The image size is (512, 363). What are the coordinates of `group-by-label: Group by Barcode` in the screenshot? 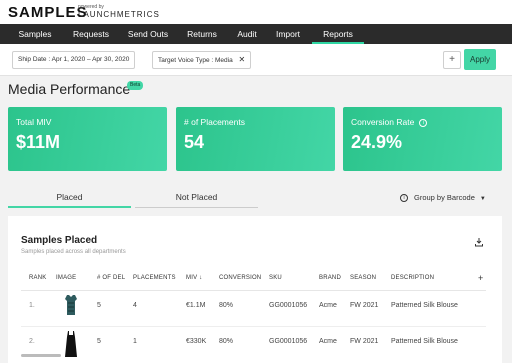 It's located at (444, 197).